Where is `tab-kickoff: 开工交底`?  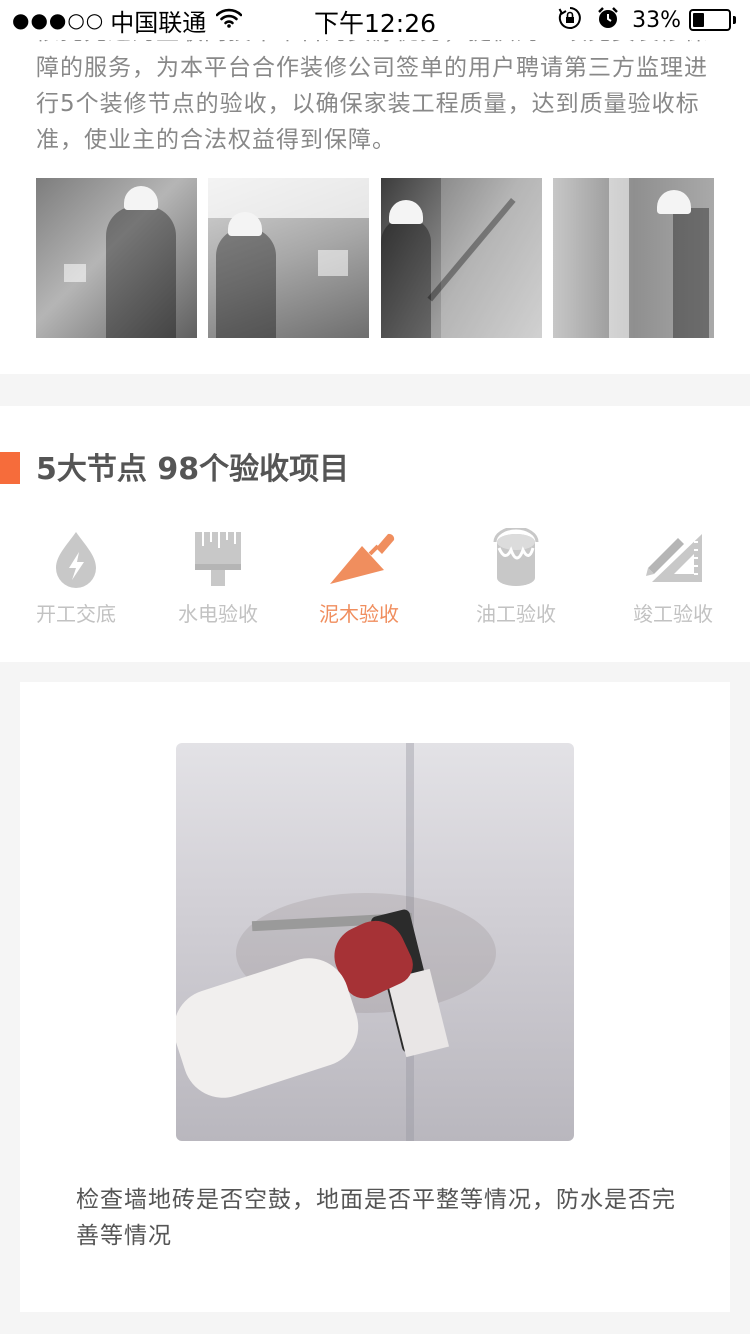
tab-kickoff: 开工交底 is located at coordinates (76, 578).